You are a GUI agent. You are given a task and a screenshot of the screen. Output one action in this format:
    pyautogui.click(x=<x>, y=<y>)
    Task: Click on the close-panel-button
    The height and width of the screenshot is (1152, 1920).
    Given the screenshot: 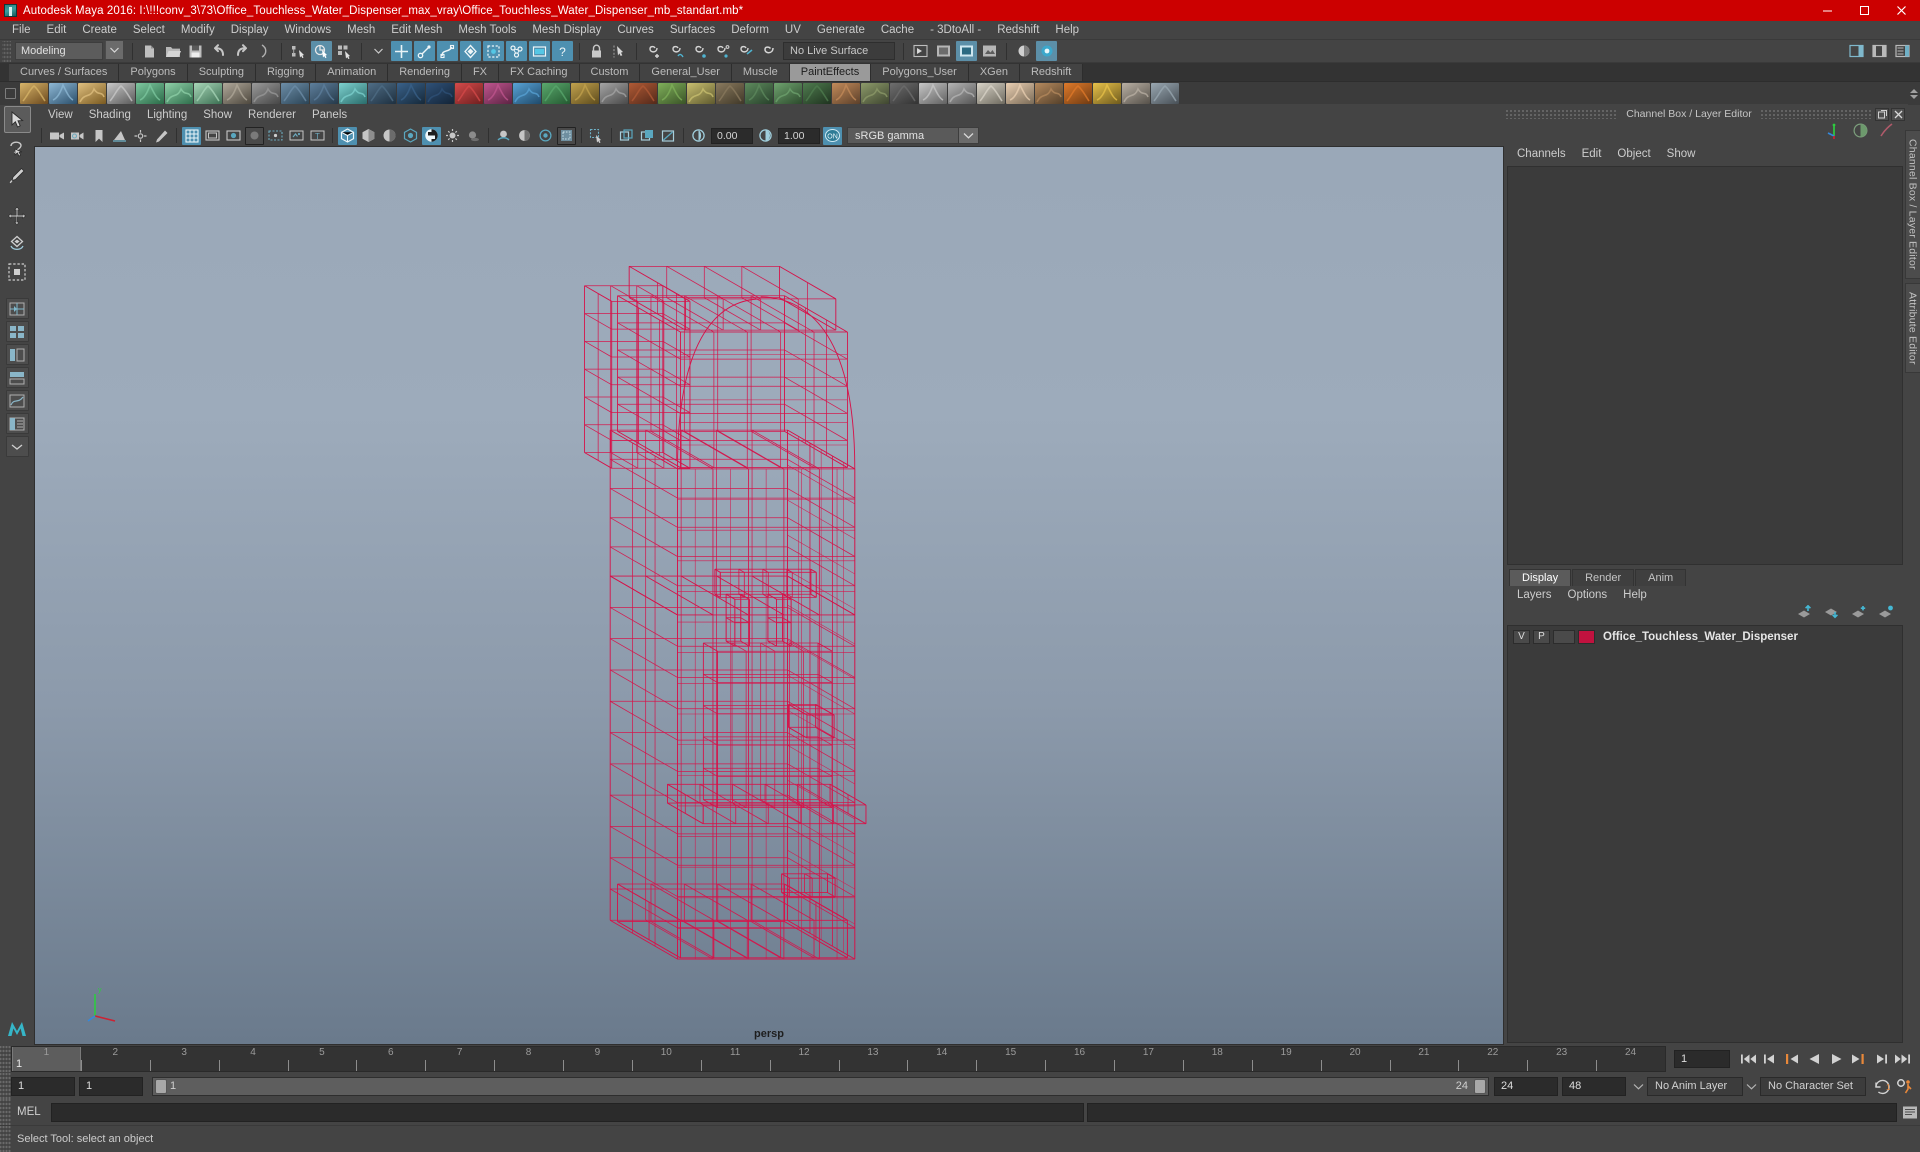 What is the action you would take?
    pyautogui.click(x=1898, y=114)
    